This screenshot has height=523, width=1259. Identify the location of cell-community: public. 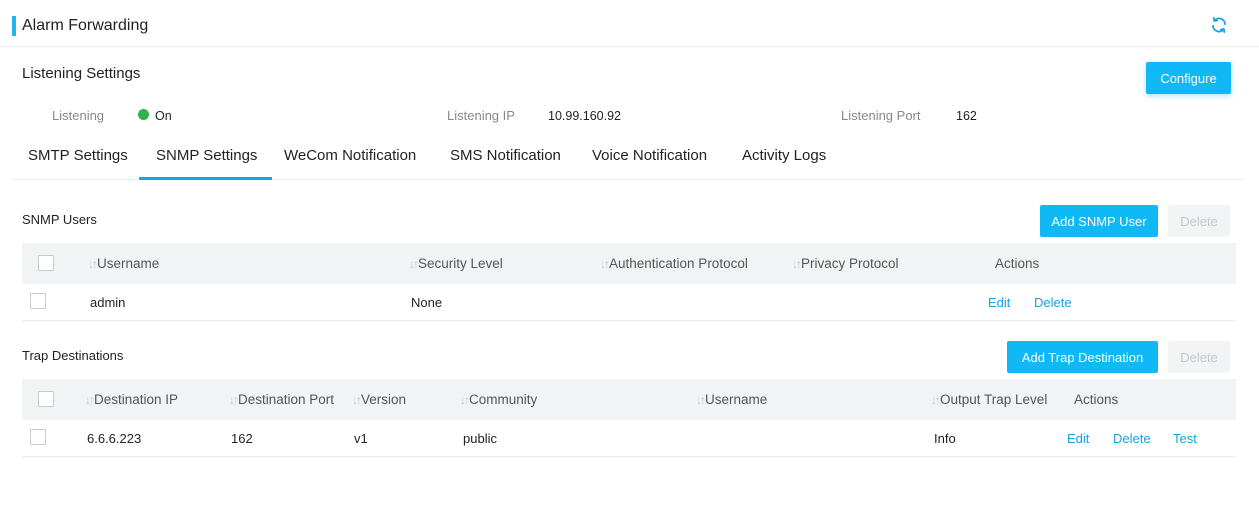
(480, 438).